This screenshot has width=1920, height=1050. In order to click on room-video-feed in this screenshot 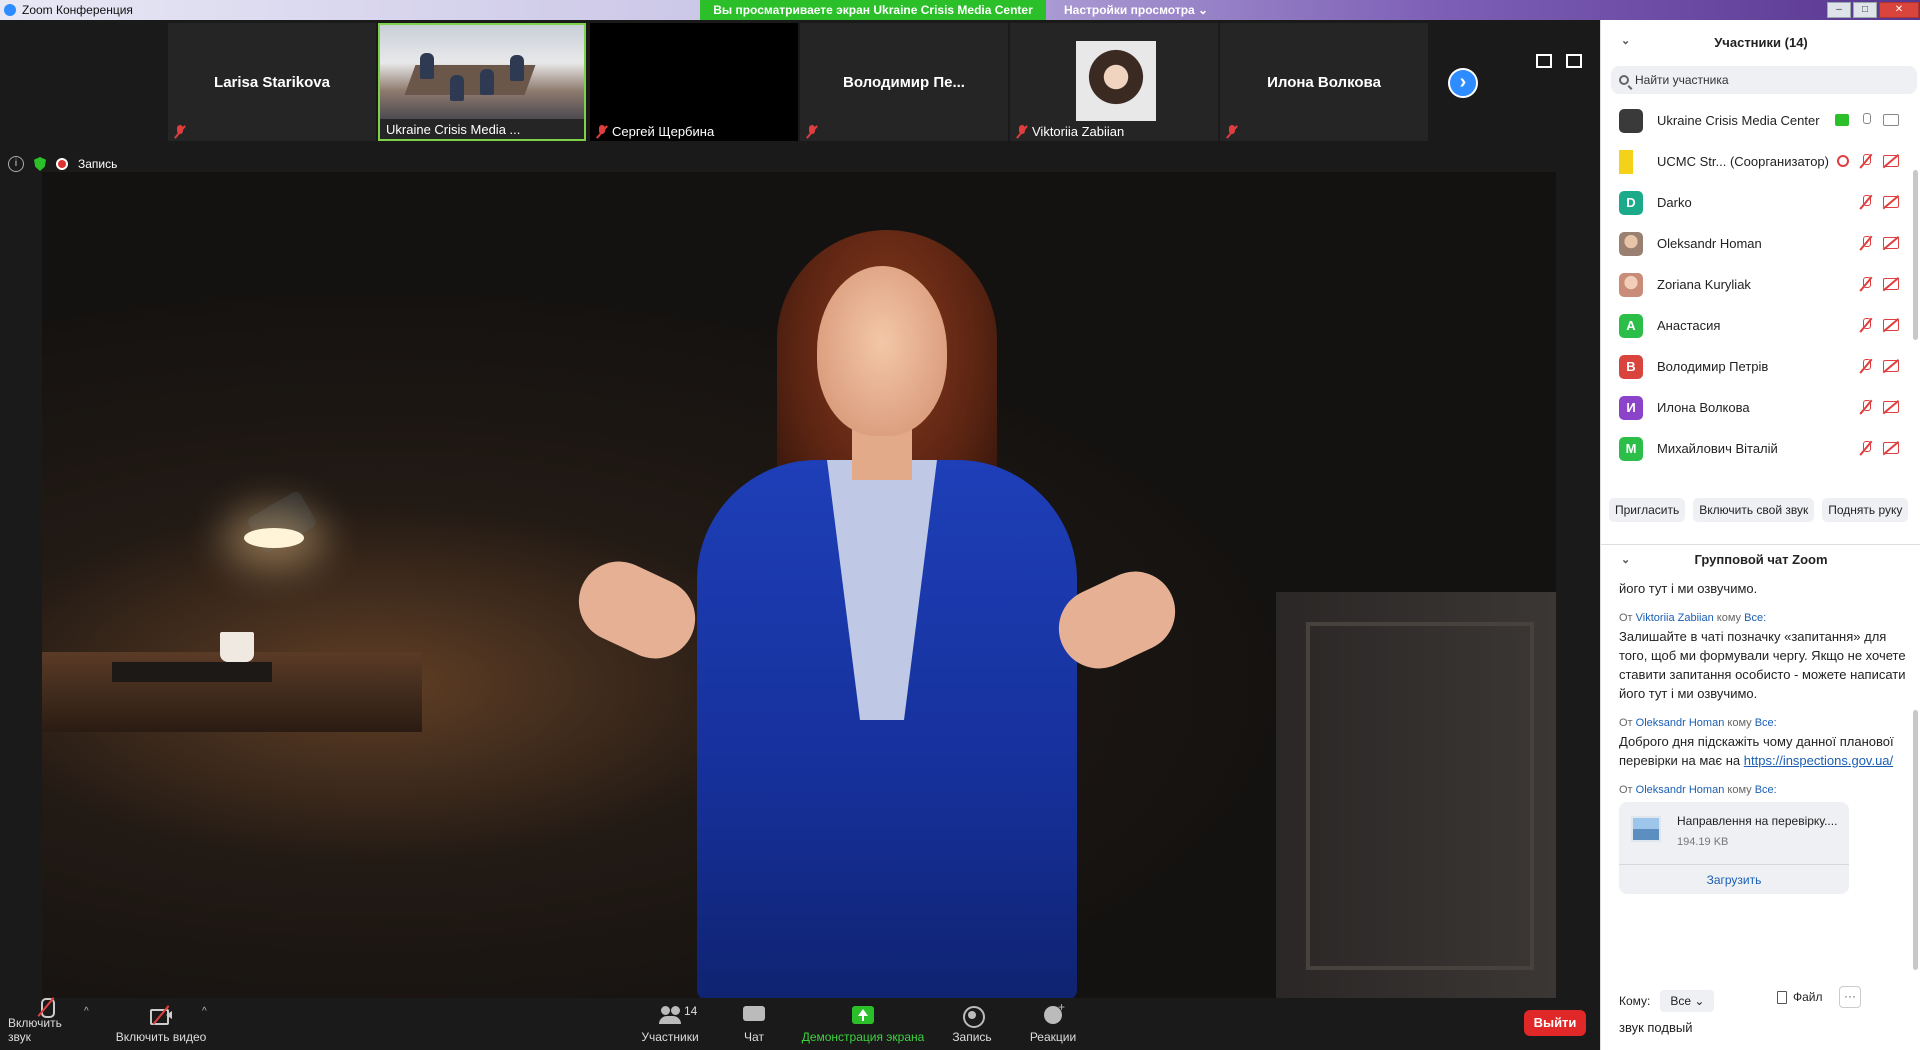, I will do `click(482, 72)`.